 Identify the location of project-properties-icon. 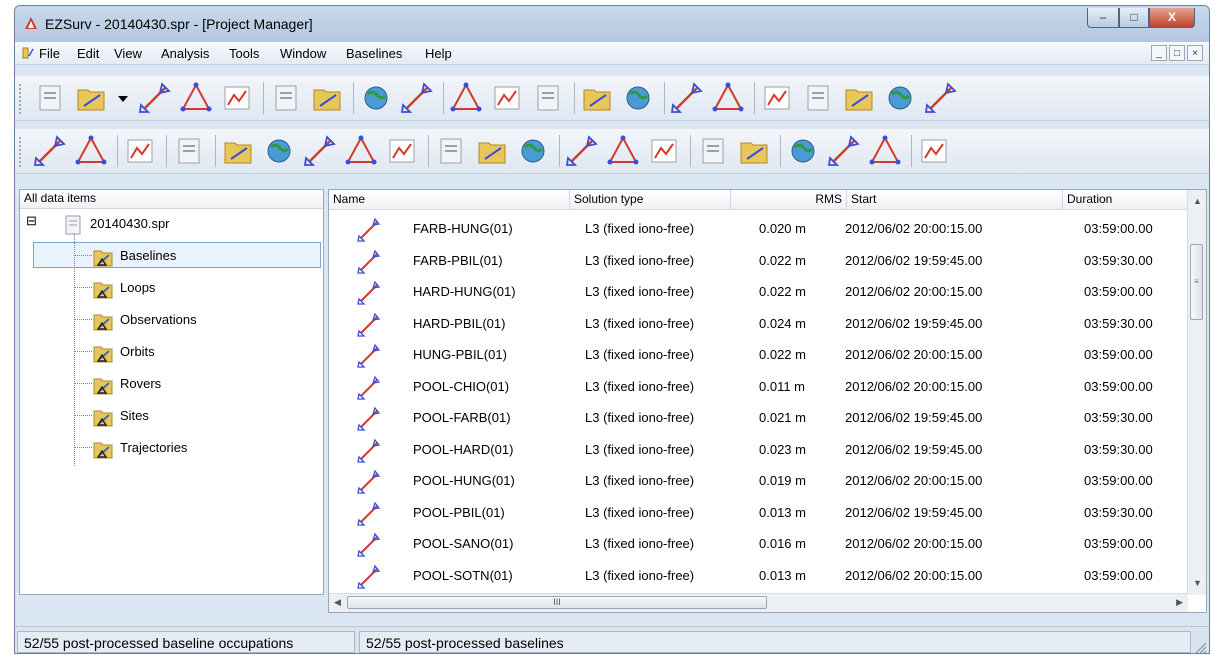
(507, 98).